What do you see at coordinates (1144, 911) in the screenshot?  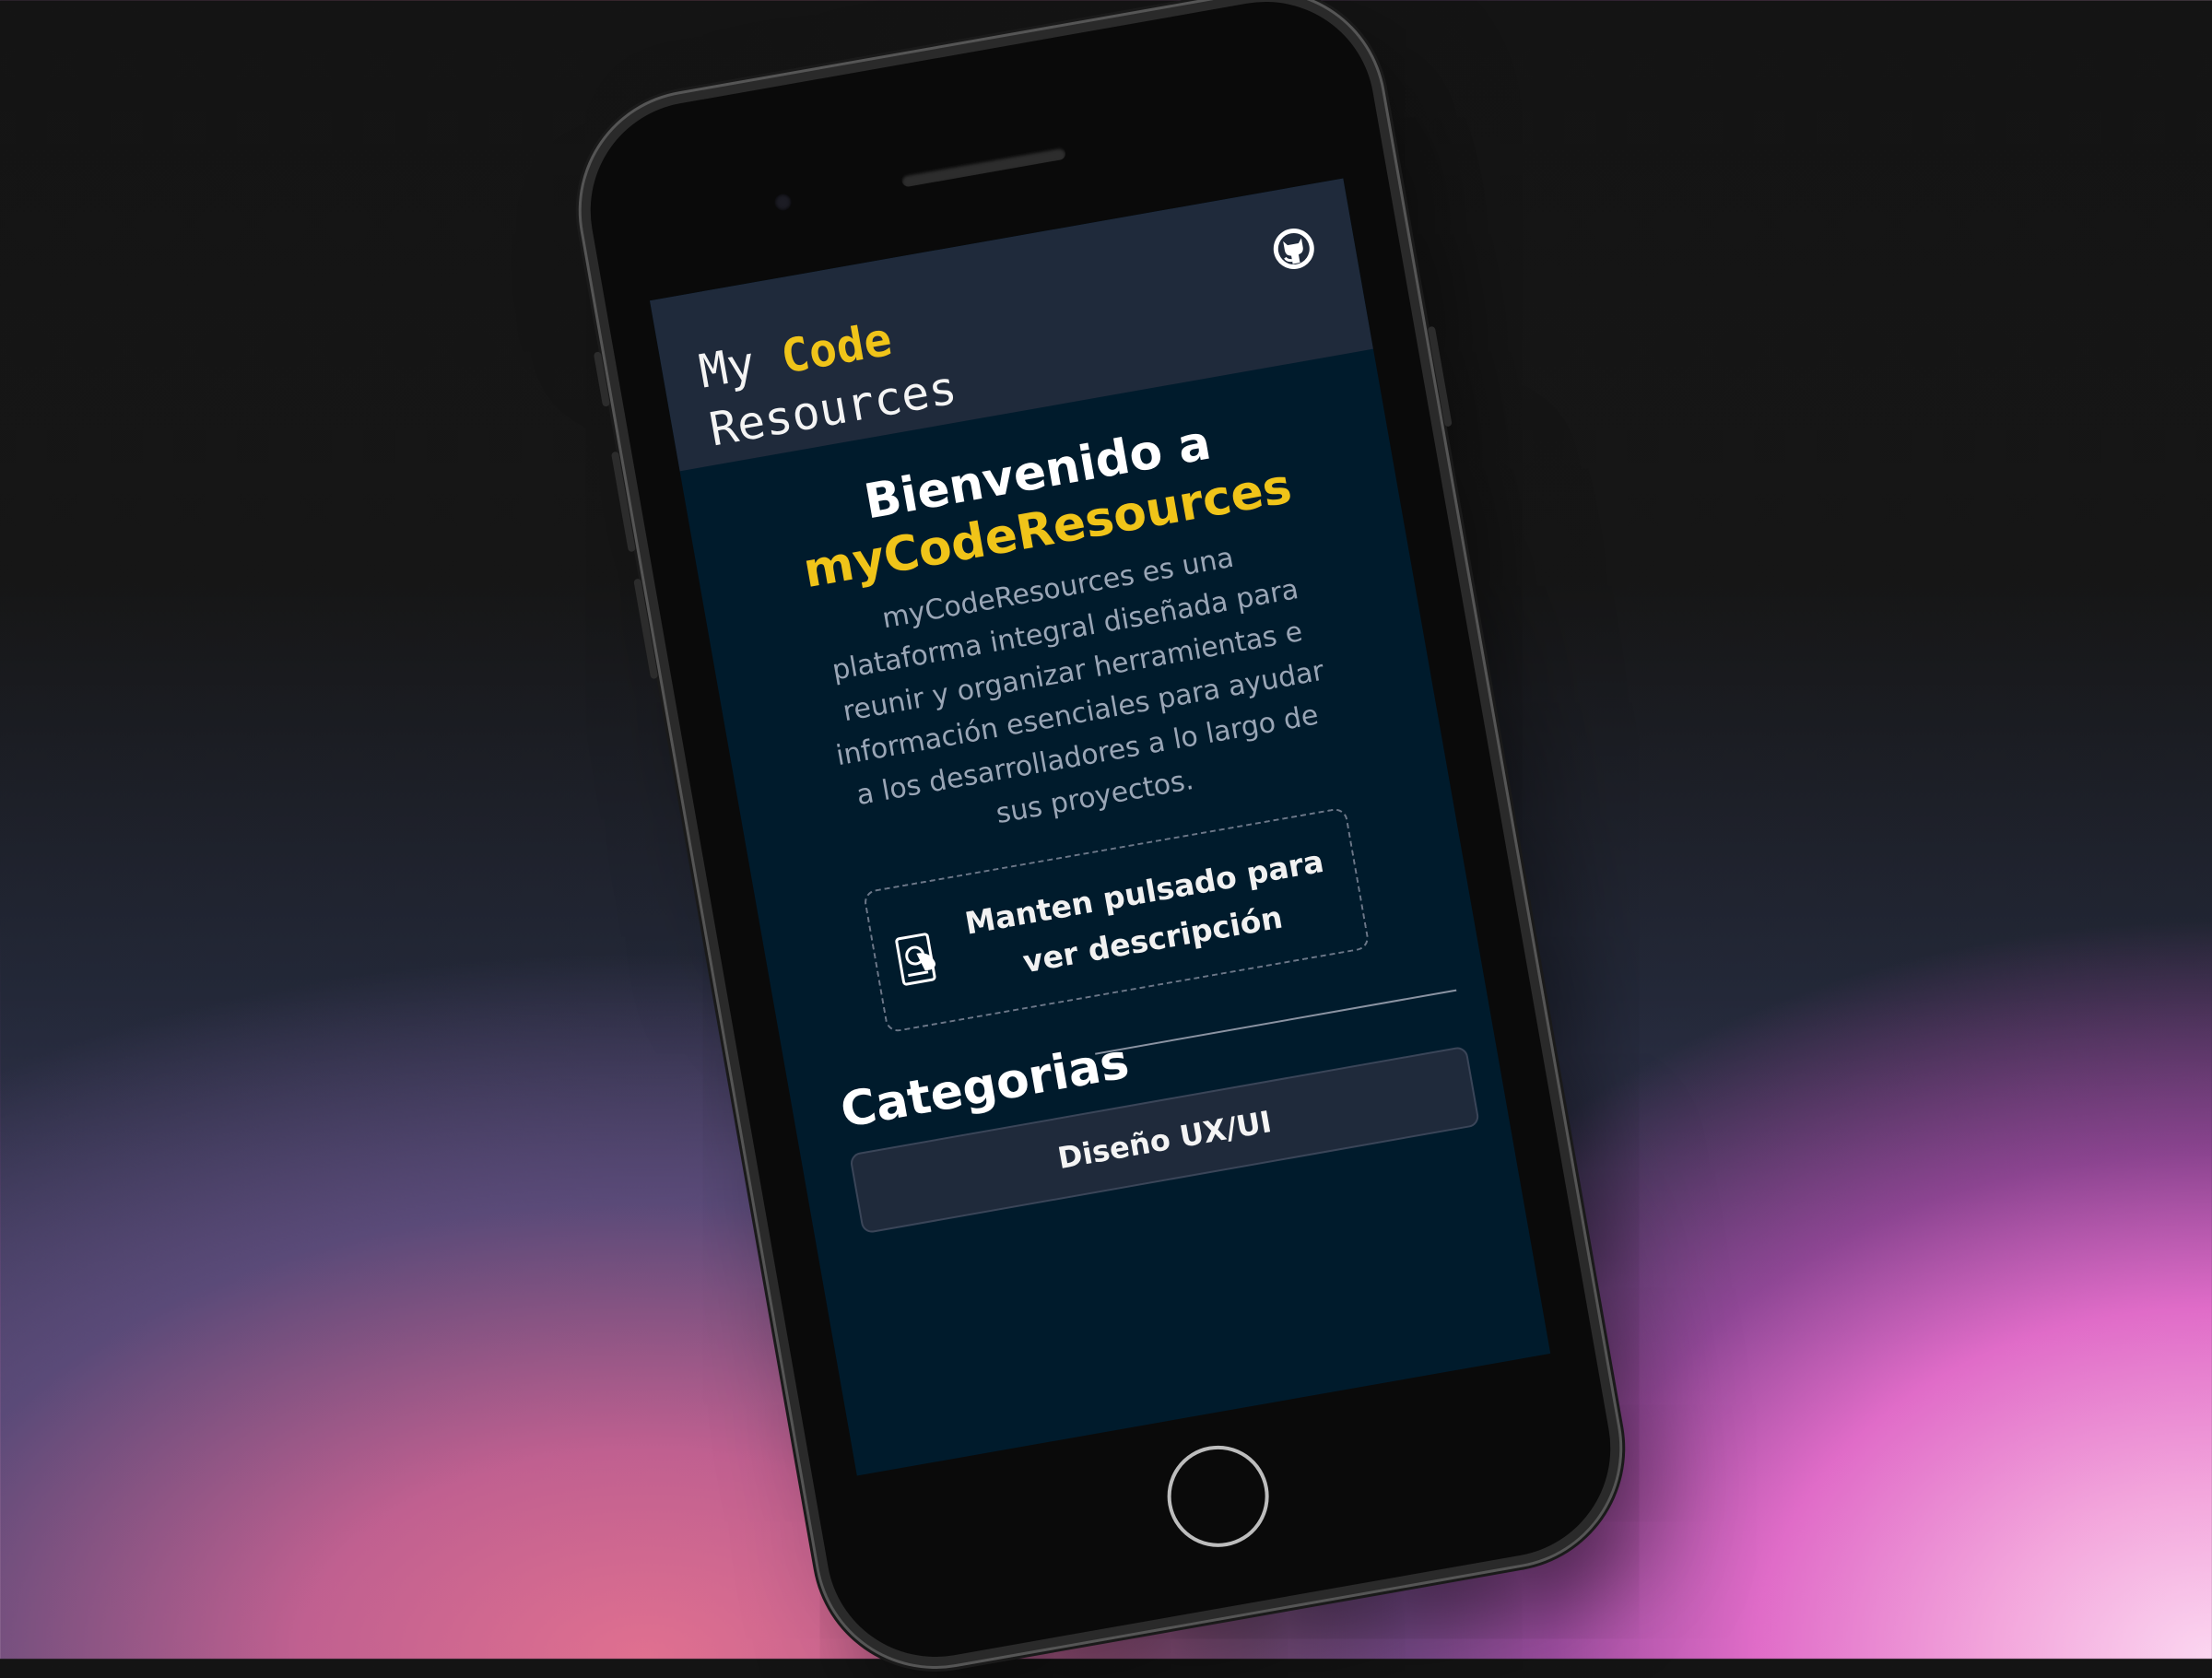 I see `long-press-hint-text: Manten pulsado para ver descripción` at bounding box center [1144, 911].